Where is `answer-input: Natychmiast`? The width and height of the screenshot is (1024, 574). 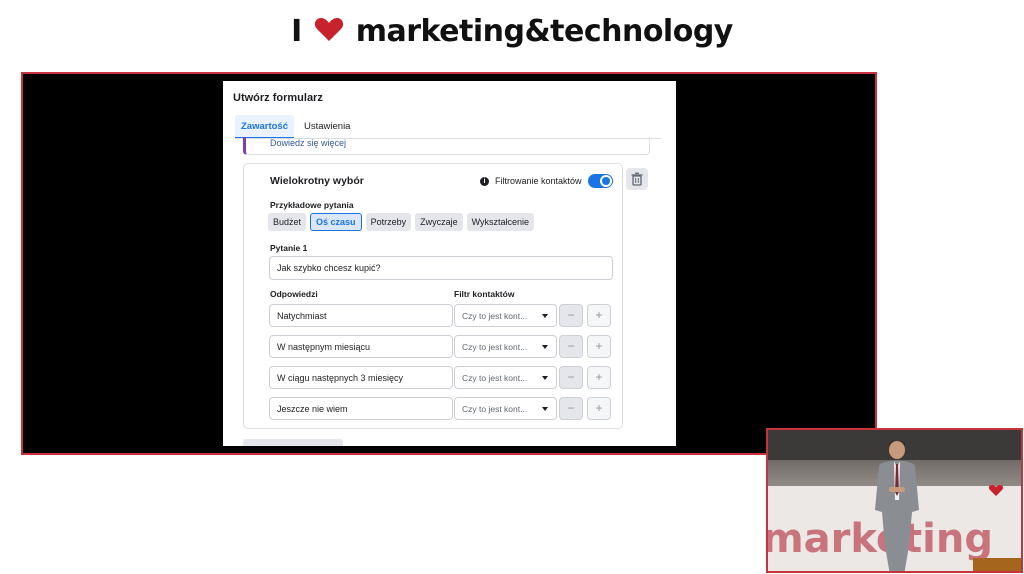
answer-input: Natychmiast is located at coordinates (361, 315).